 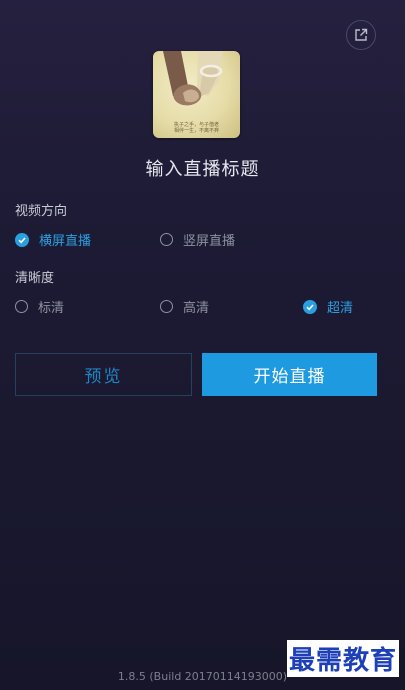 I want to click on cover-image: 执子之手，与子偕老 相伴一生，不离不弃, so click(x=196, y=94).